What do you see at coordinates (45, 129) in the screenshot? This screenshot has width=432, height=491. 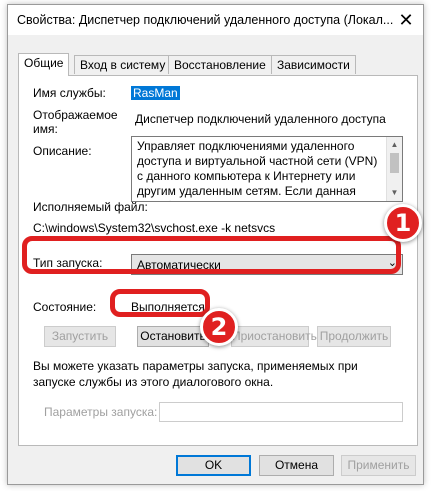 I see `display-name-label-line2: имя:` at bounding box center [45, 129].